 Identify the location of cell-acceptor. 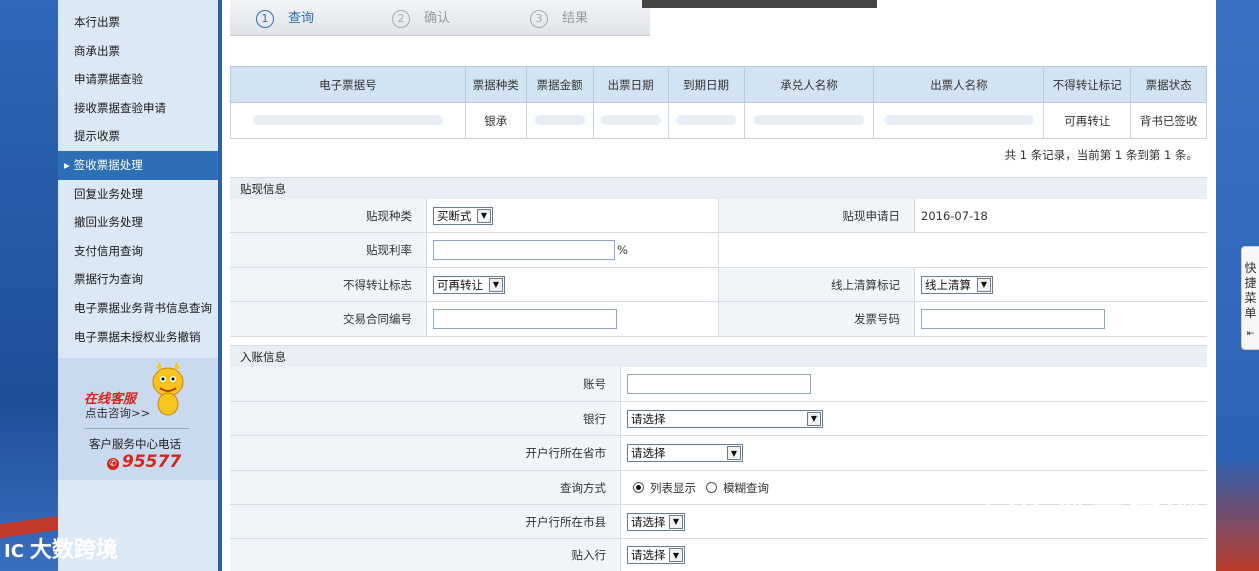
(809, 120).